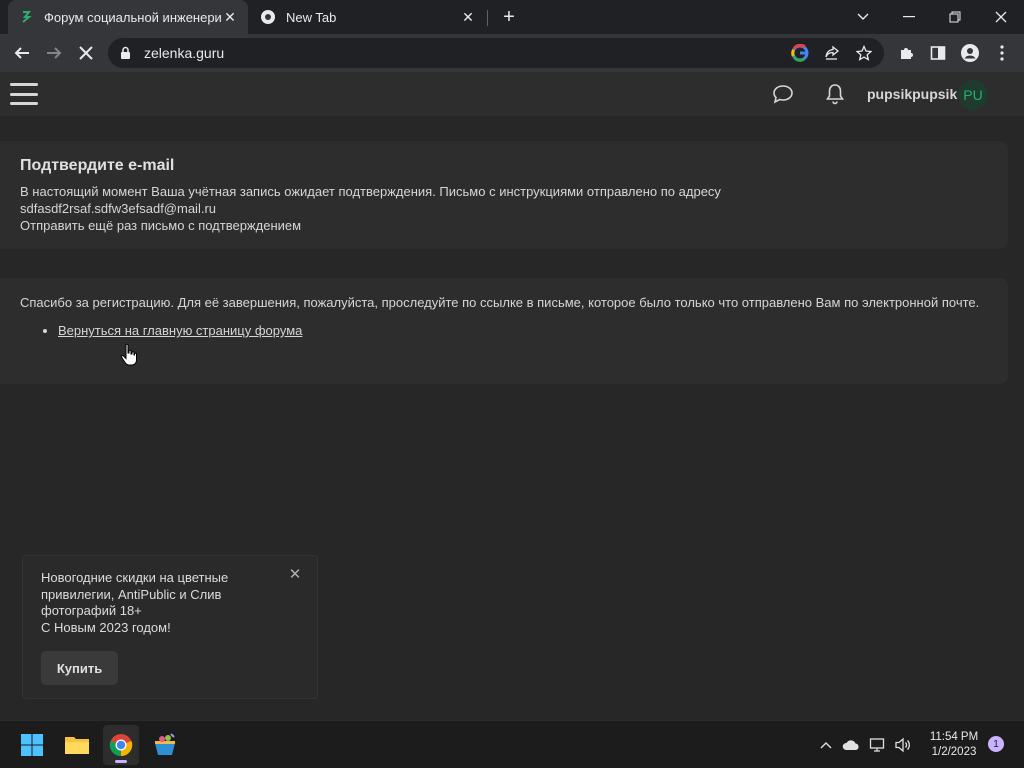 This screenshot has height=768, width=1024. What do you see at coordinates (970, 53) in the screenshot?
I see `profile-icon` at bounding box center [970, 53].